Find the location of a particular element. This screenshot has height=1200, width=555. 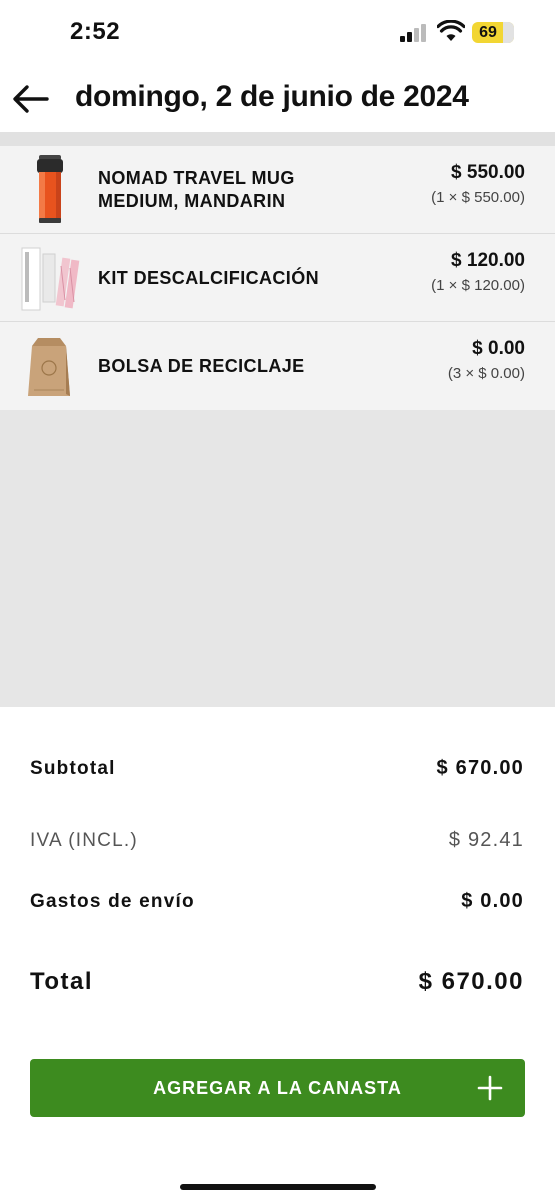

shipping-row: Gastos de envío $ 0.00 is located at coordinates (277, 901).